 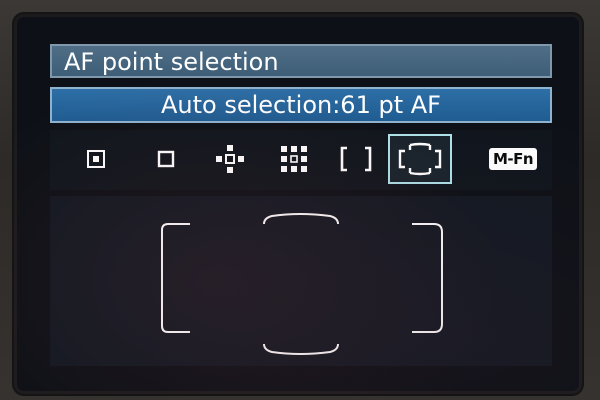 I want to click on af-mode-single-point, so click(x=166, y=159).